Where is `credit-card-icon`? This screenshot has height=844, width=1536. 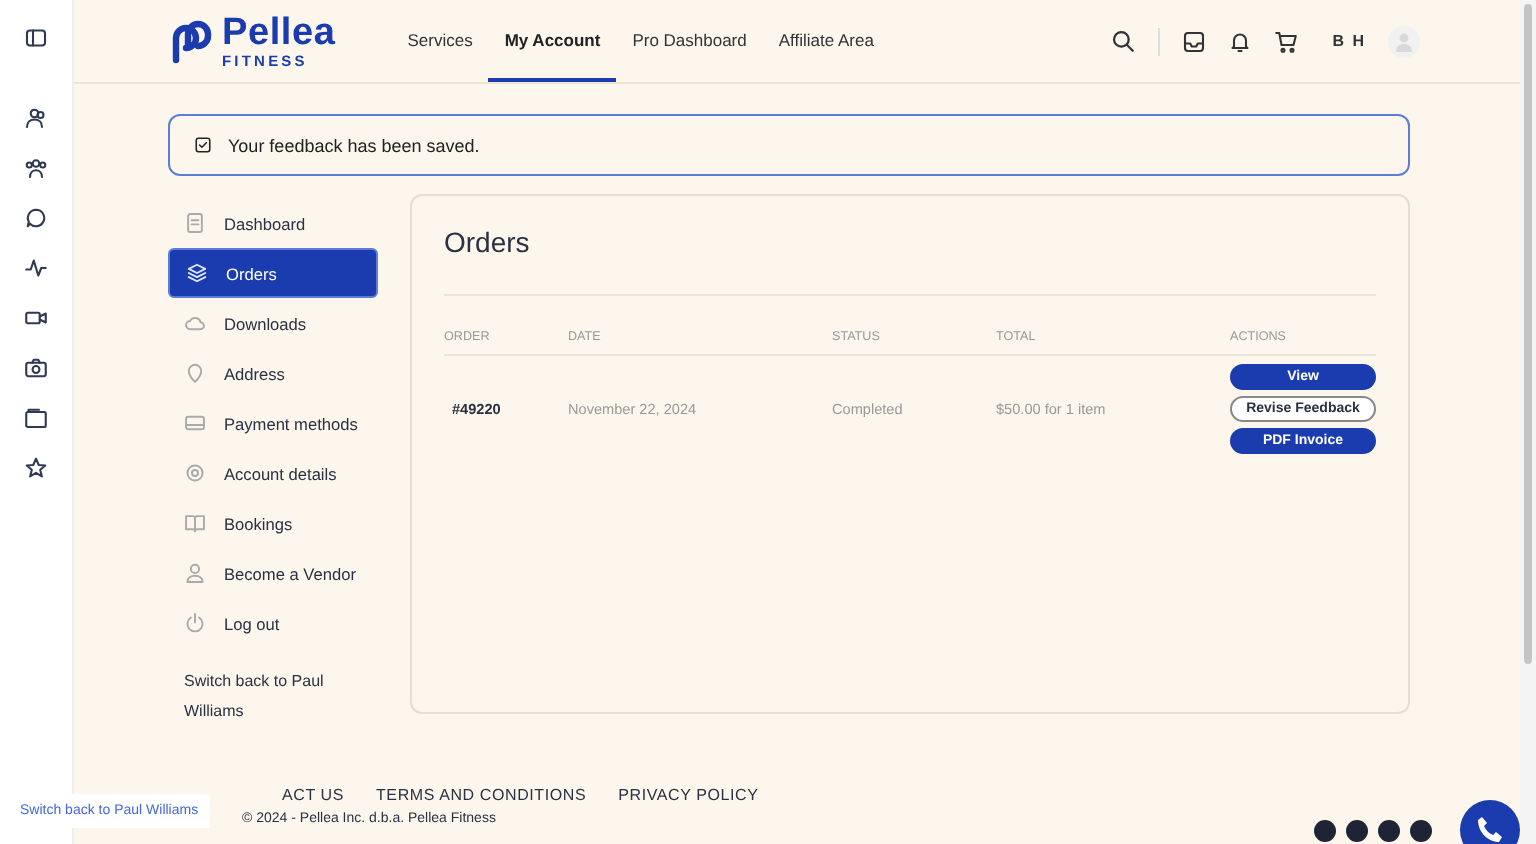 credit-card-icon is located at coordinates (195, 423).